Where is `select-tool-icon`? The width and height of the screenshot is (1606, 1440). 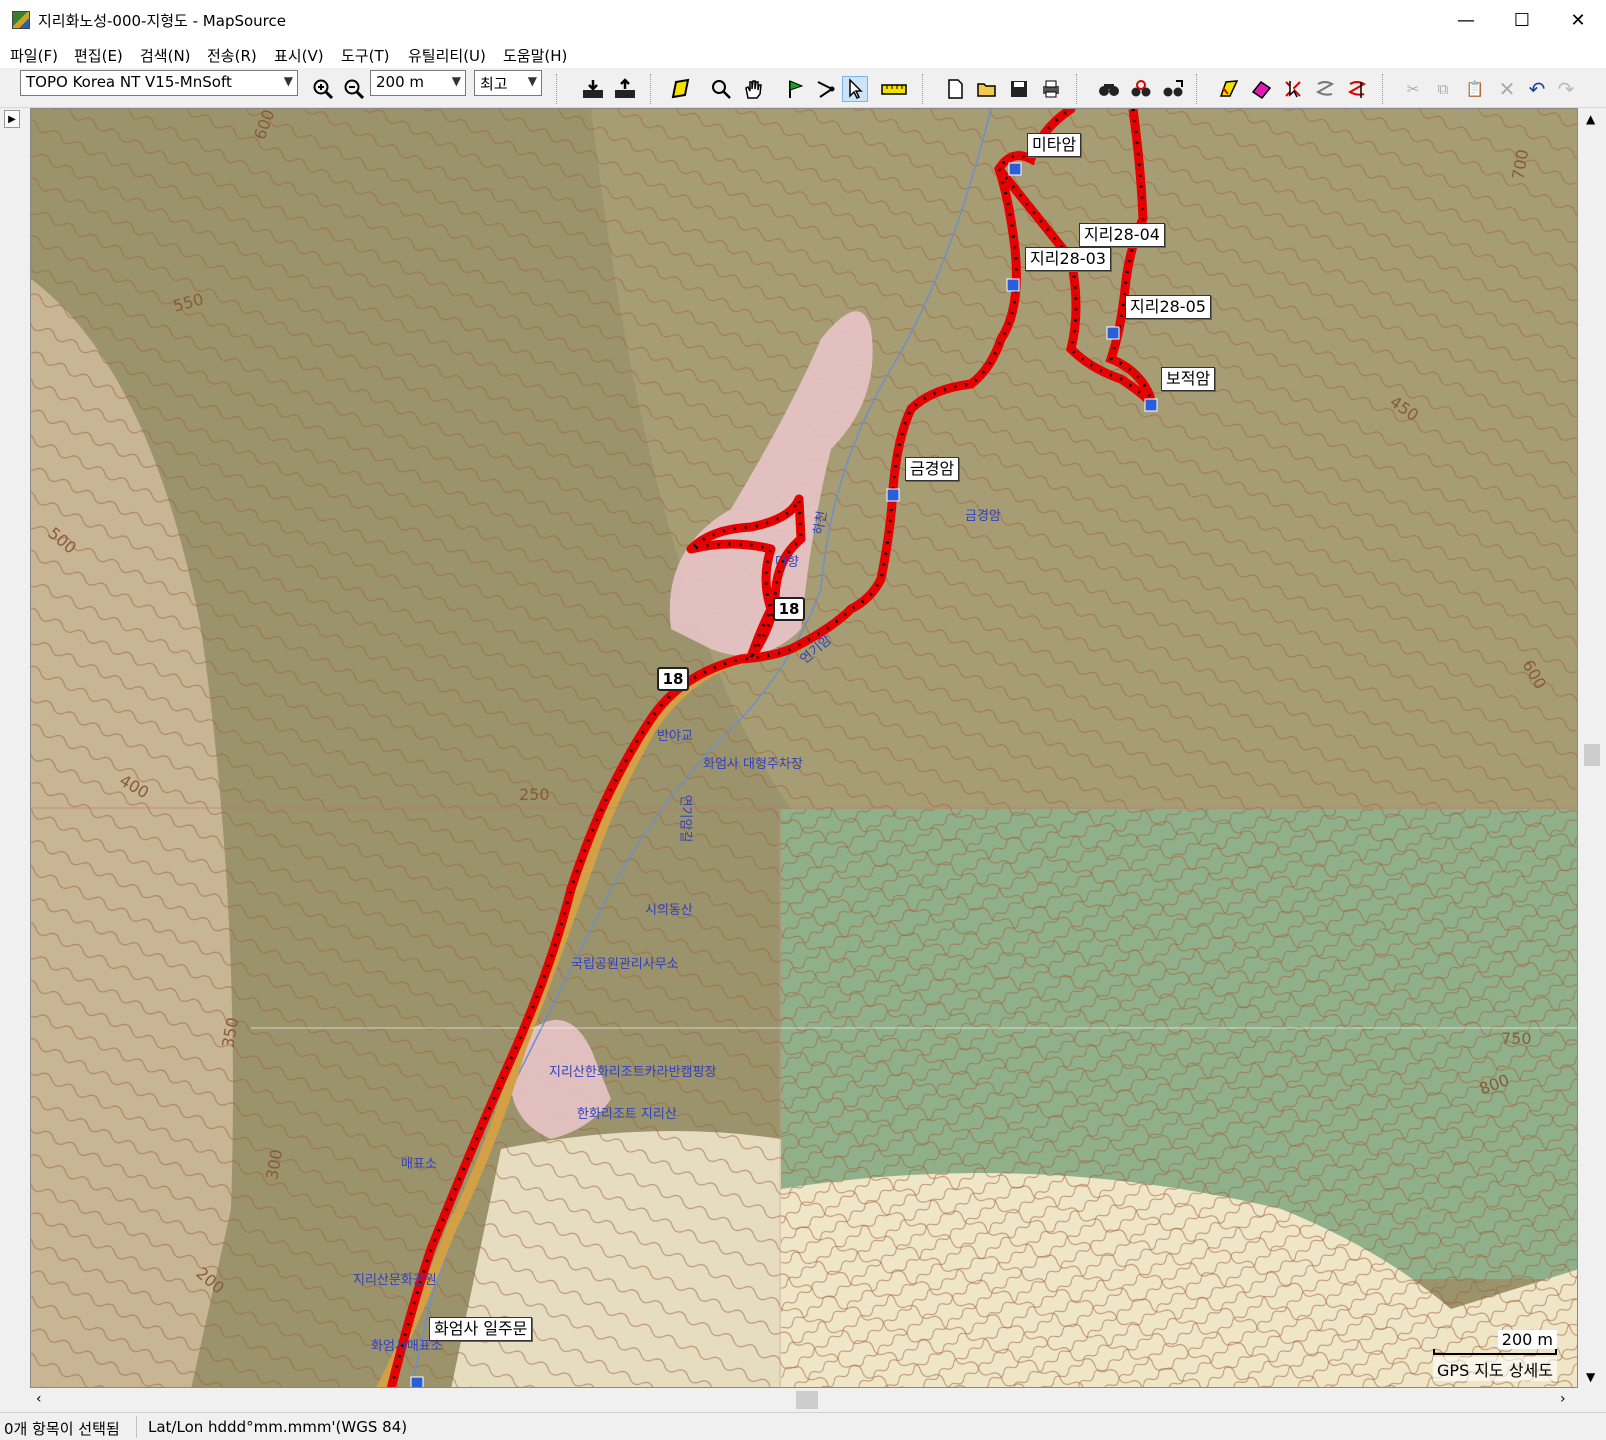
select-tool-icon is located at coordinates (856, 89).